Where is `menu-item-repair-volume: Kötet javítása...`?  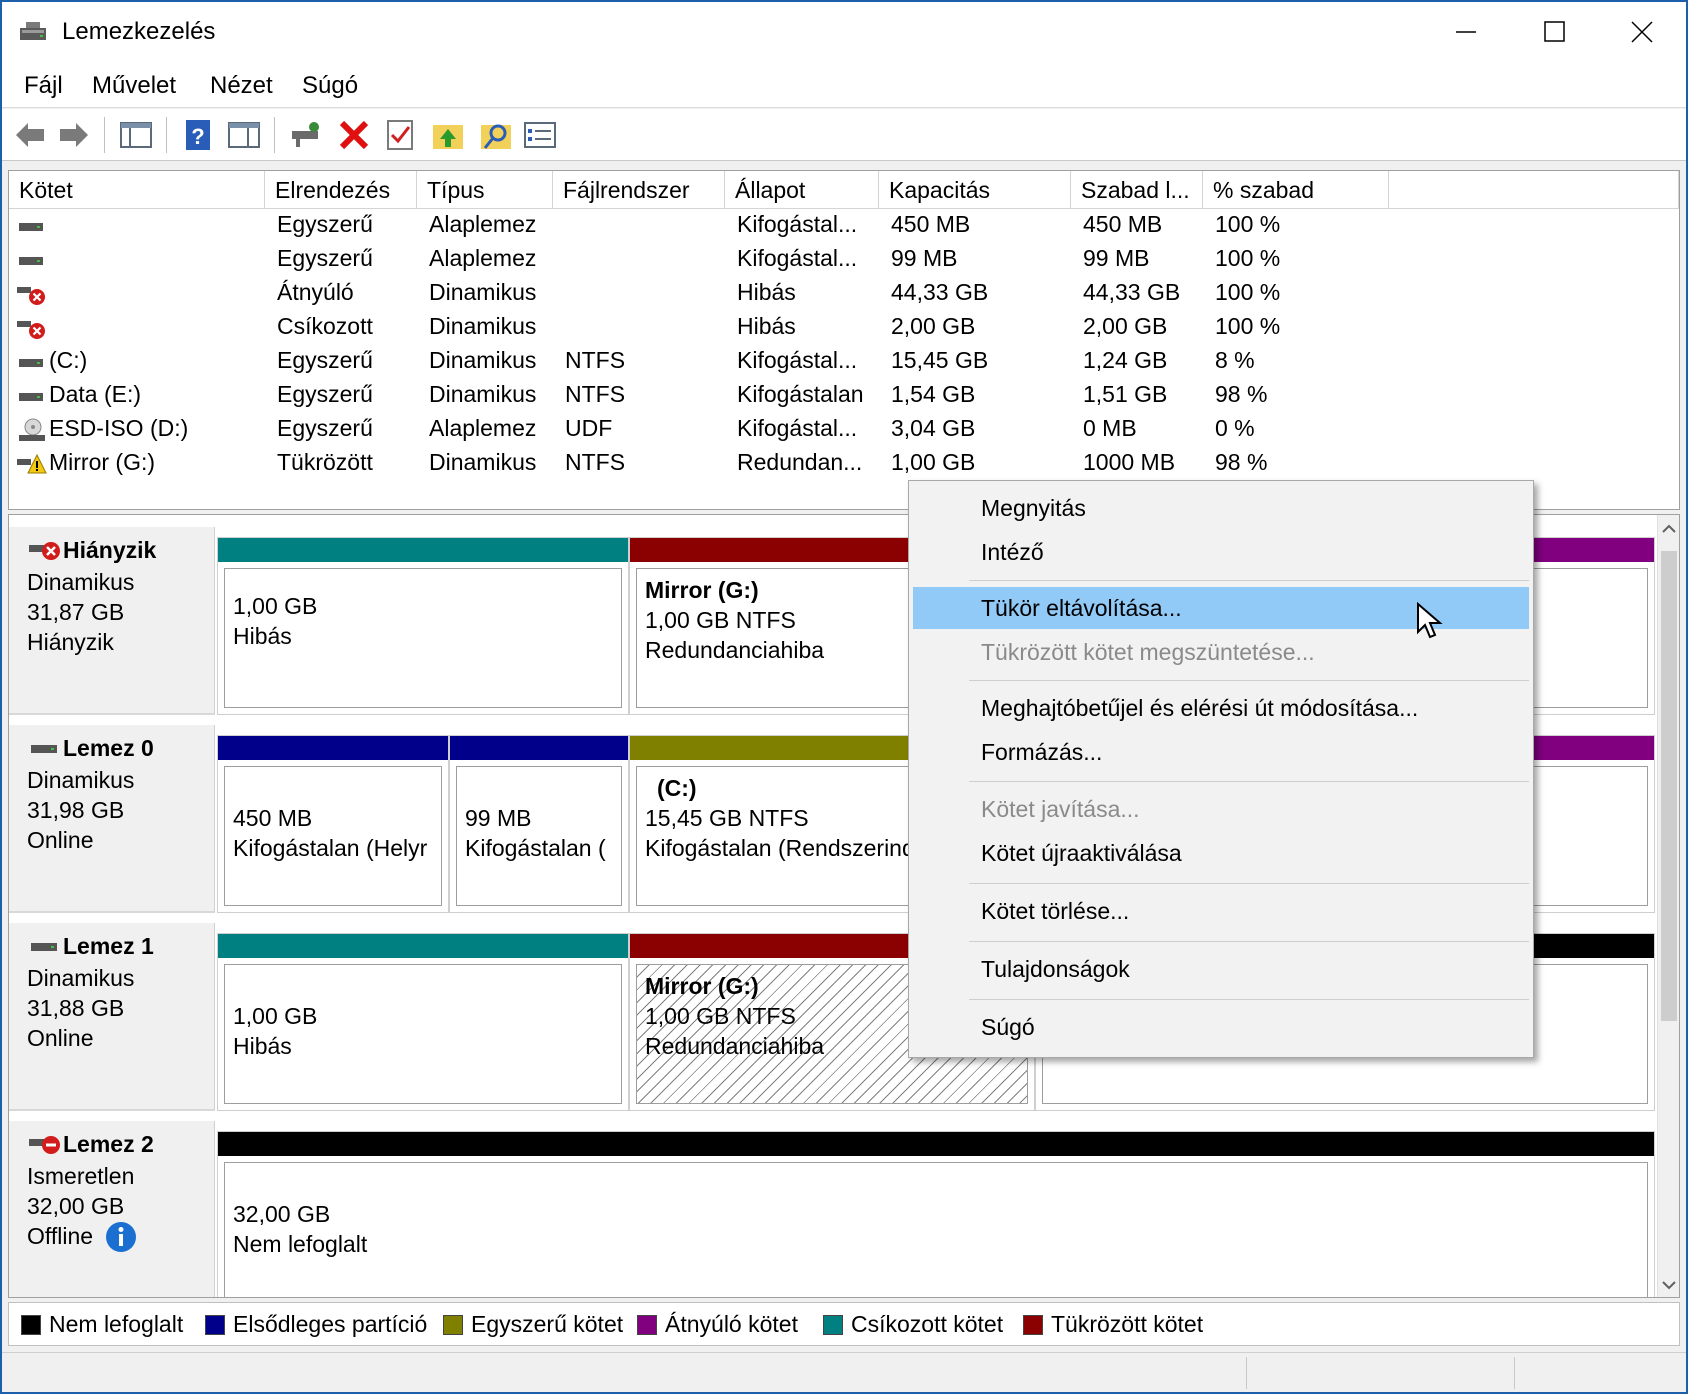
menu-item-repair-volume: Kötet javítása... is located at coordinates (1060, 809).